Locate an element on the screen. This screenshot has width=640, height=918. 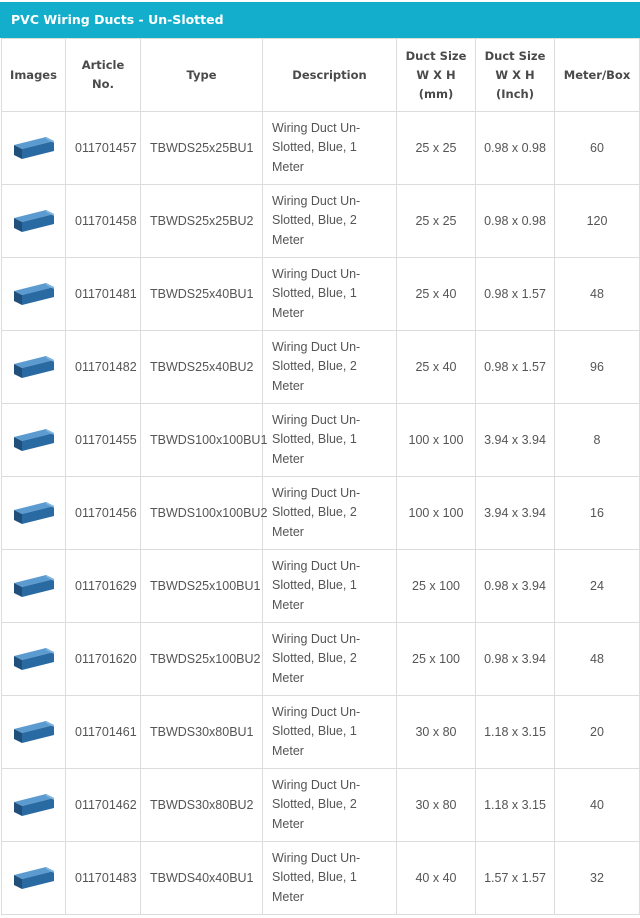
duct-size-inch-cell: 0.98 x 3.94 is located at coordinates (515, 586).